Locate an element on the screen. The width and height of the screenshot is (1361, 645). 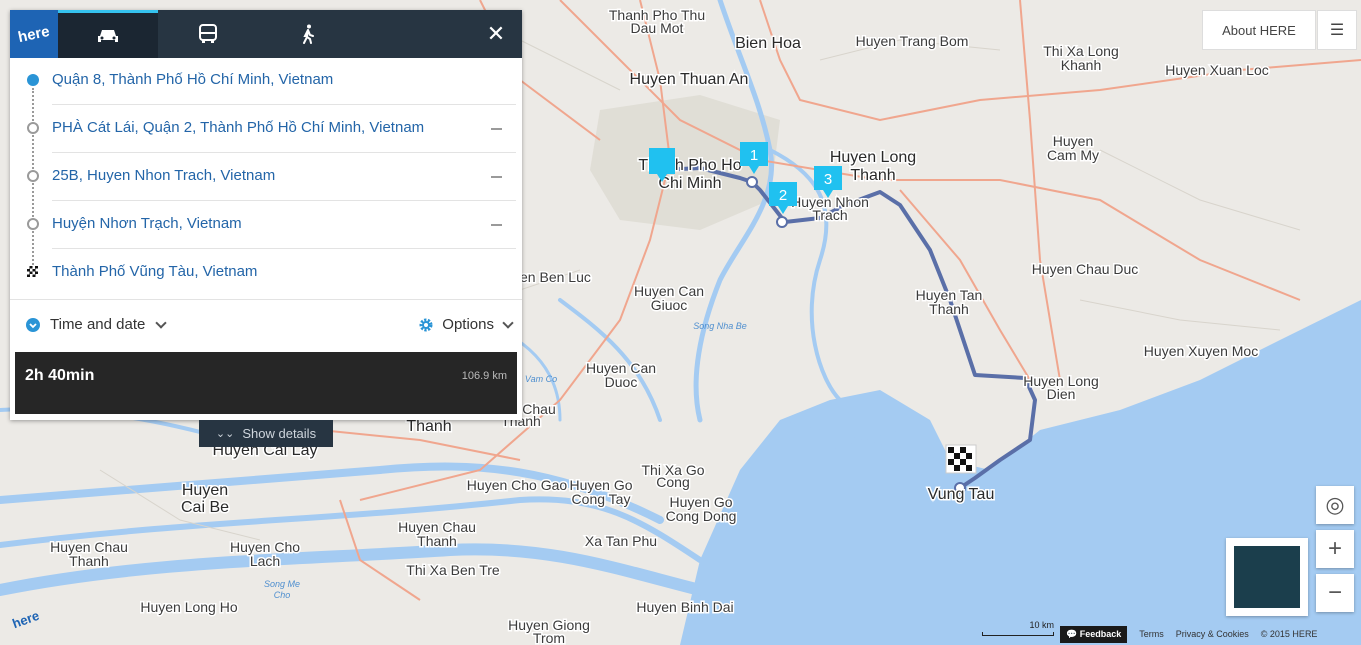
here-logo: here is located at coordinates (34, 34).